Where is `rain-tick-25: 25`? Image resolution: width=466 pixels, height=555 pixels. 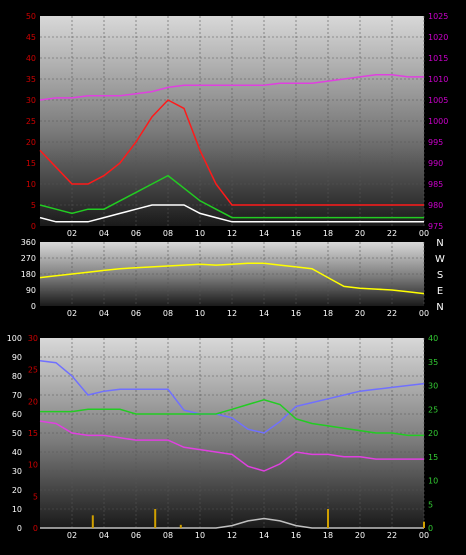
rain-tick-25: 25 is located at coordinates (33, 370).